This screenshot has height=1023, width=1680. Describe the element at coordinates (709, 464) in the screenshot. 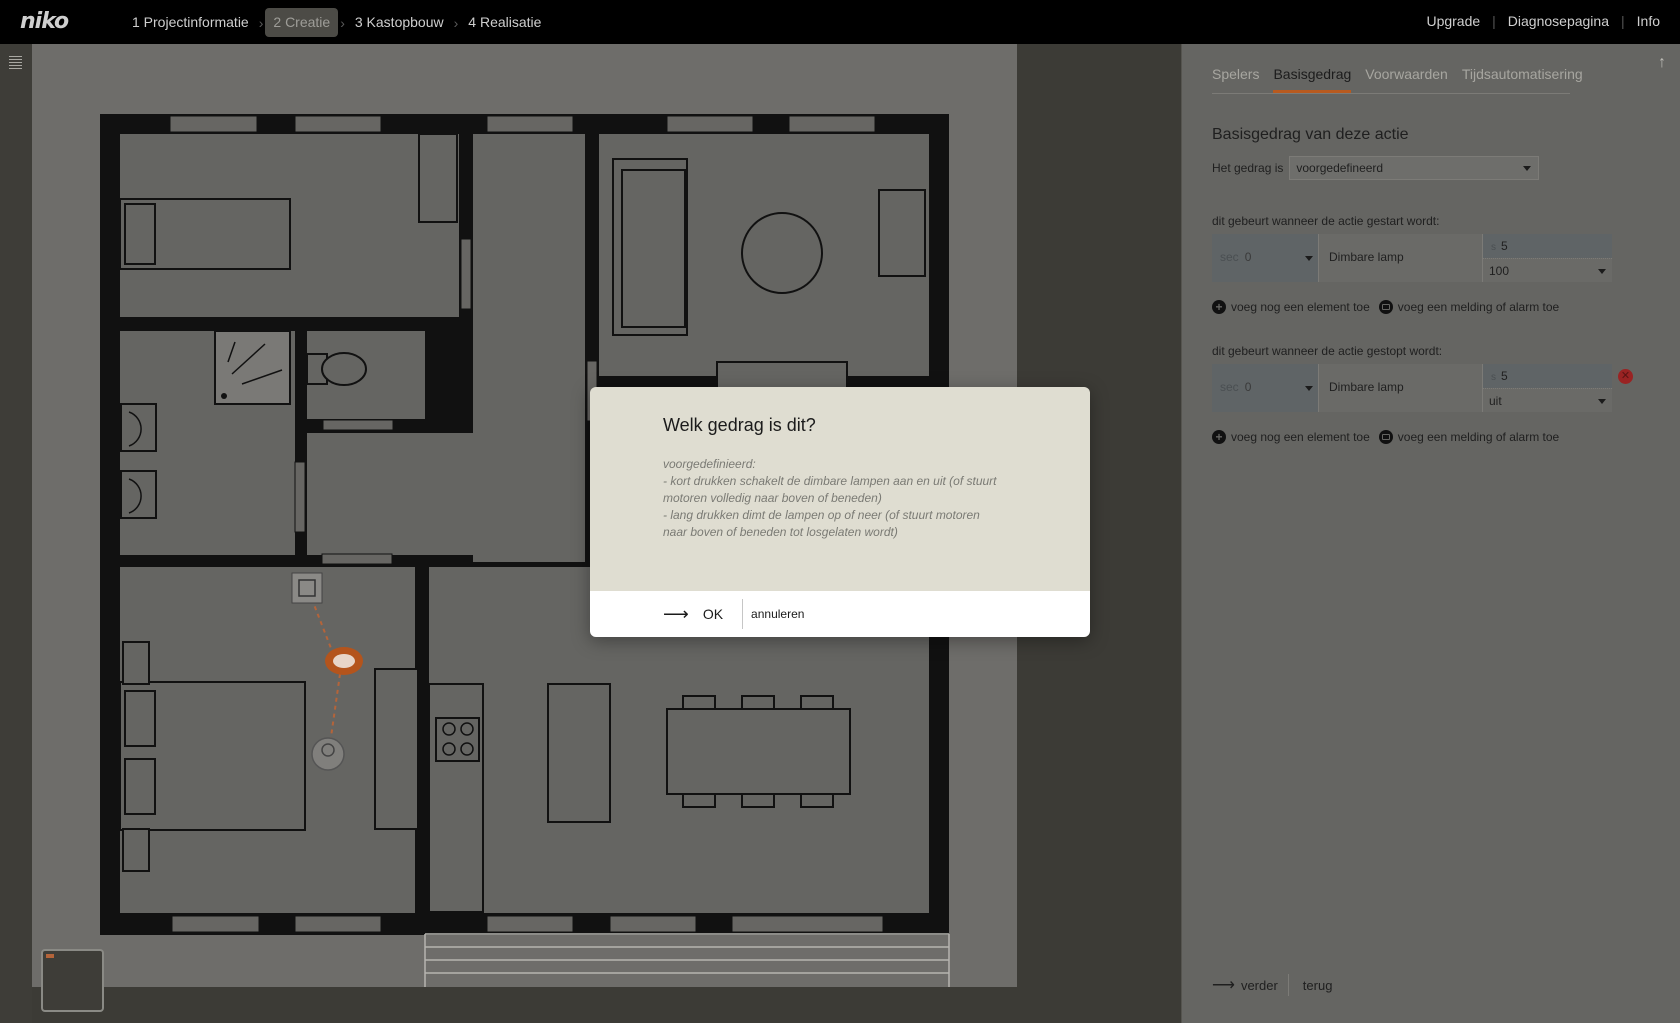

I see `modal-line: voorgedefinieerd:` at that location.